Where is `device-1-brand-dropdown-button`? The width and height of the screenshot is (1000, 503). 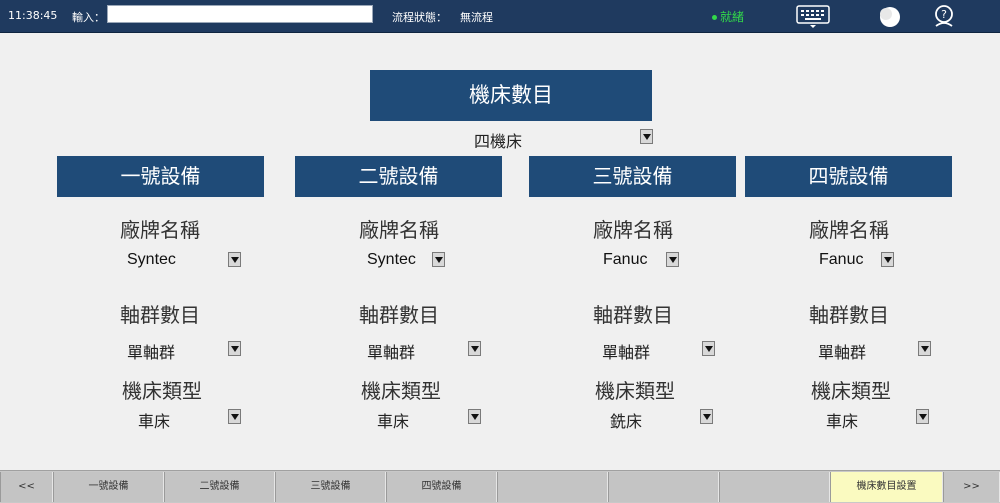
device-1-brand-dropdown-button is located at coordinates (234, 259).